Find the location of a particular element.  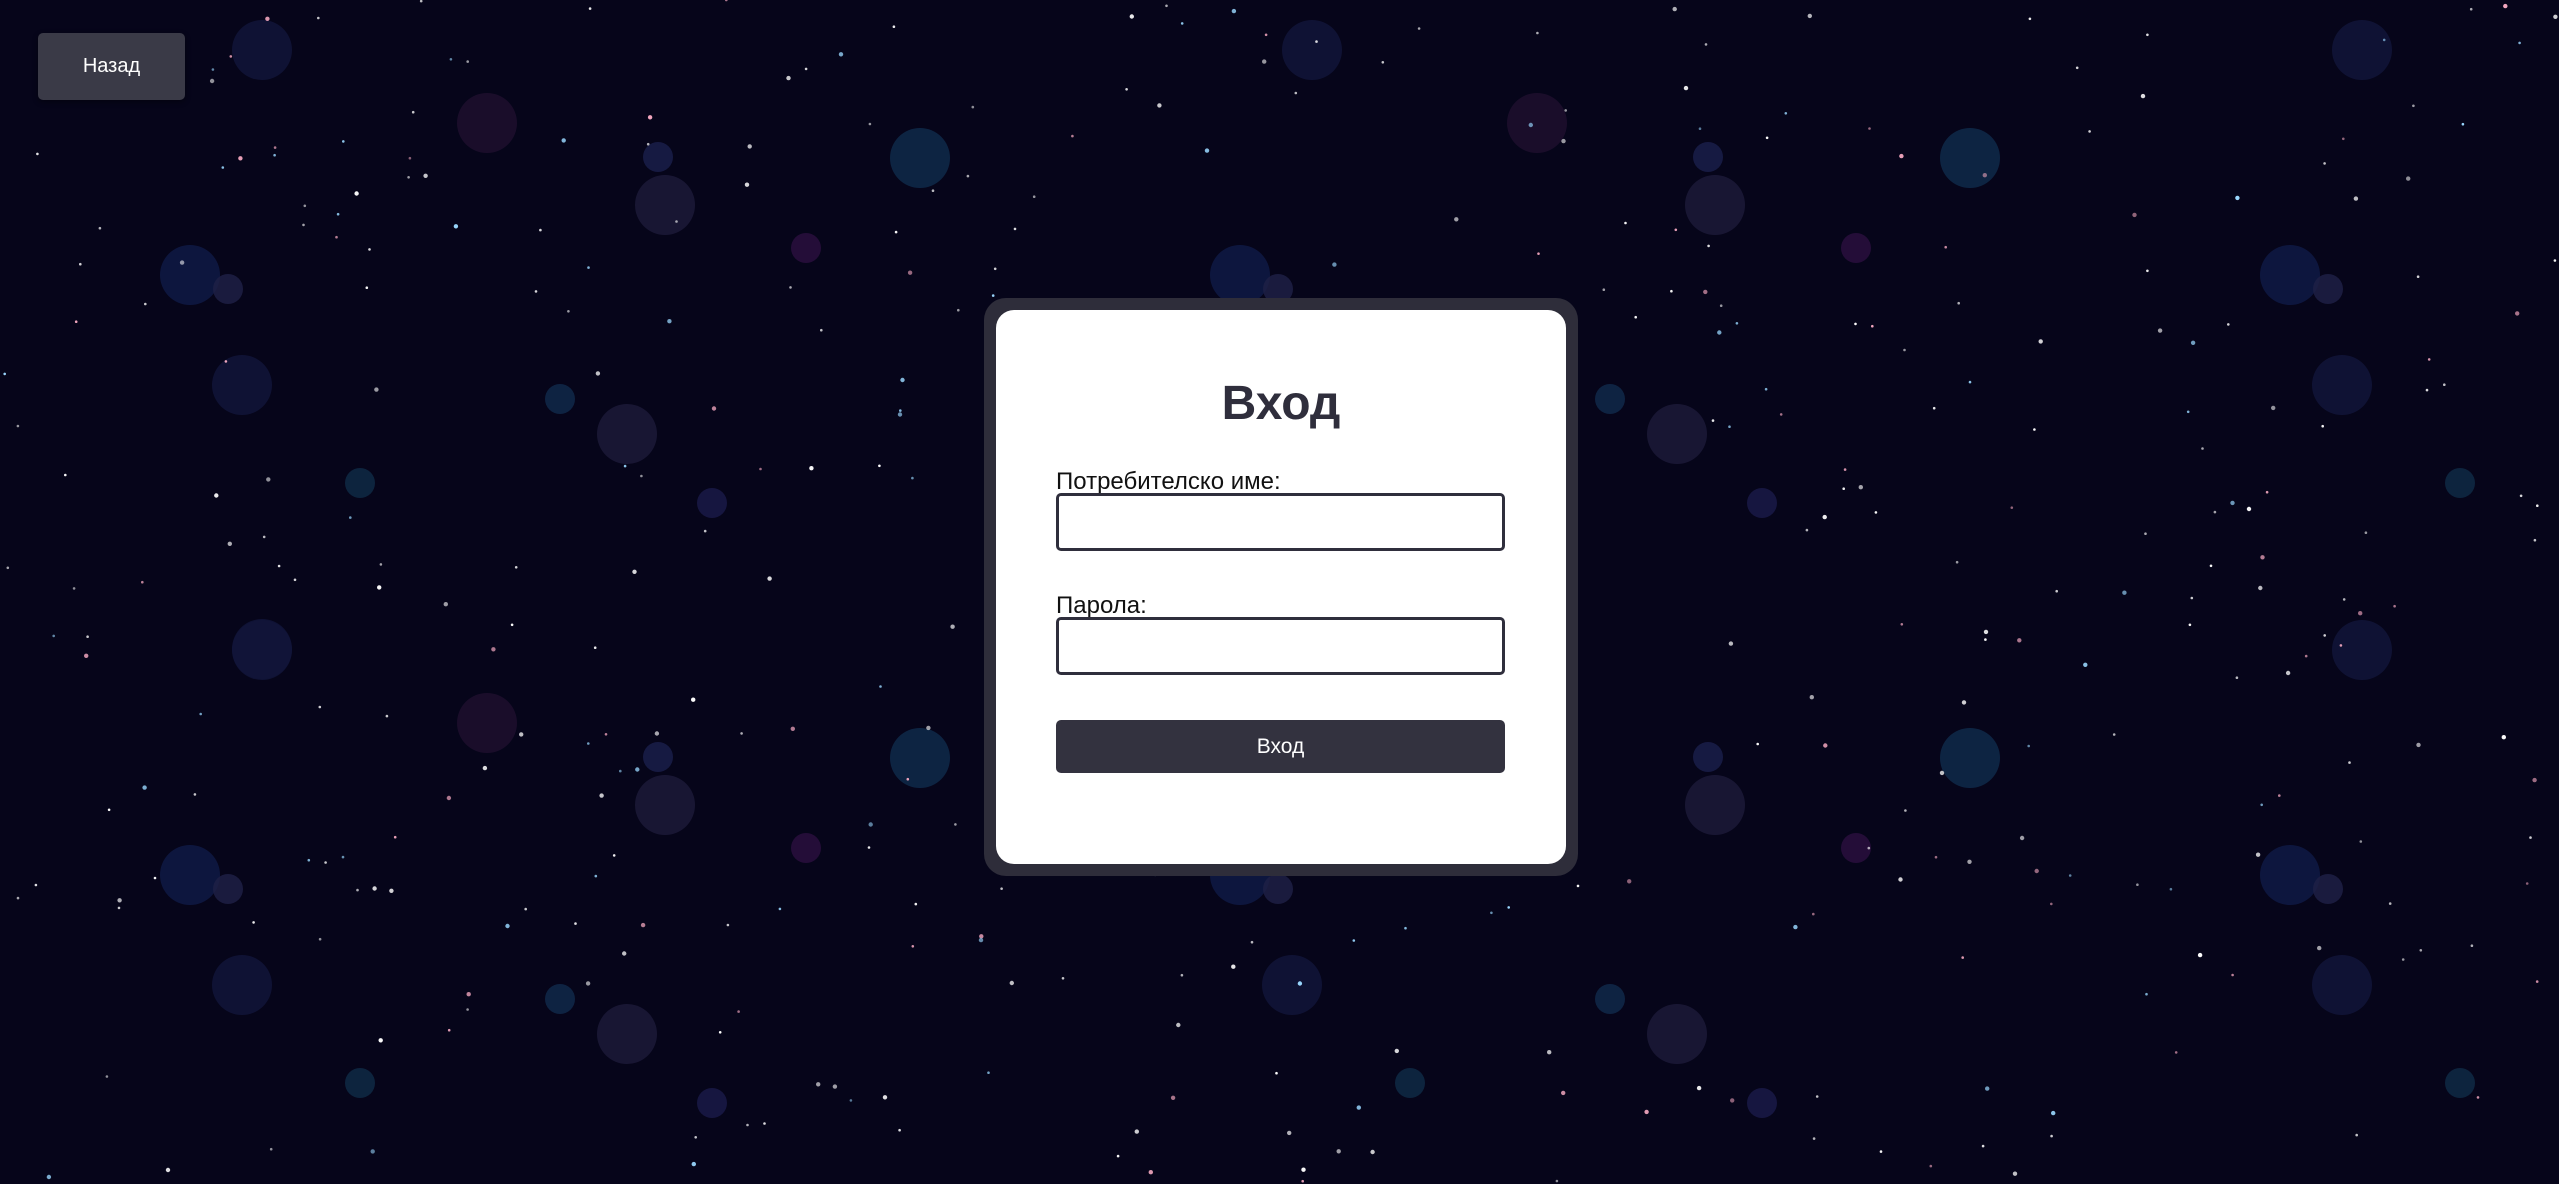

login-submit-button: Вход is located at coordinates (1280, 746).